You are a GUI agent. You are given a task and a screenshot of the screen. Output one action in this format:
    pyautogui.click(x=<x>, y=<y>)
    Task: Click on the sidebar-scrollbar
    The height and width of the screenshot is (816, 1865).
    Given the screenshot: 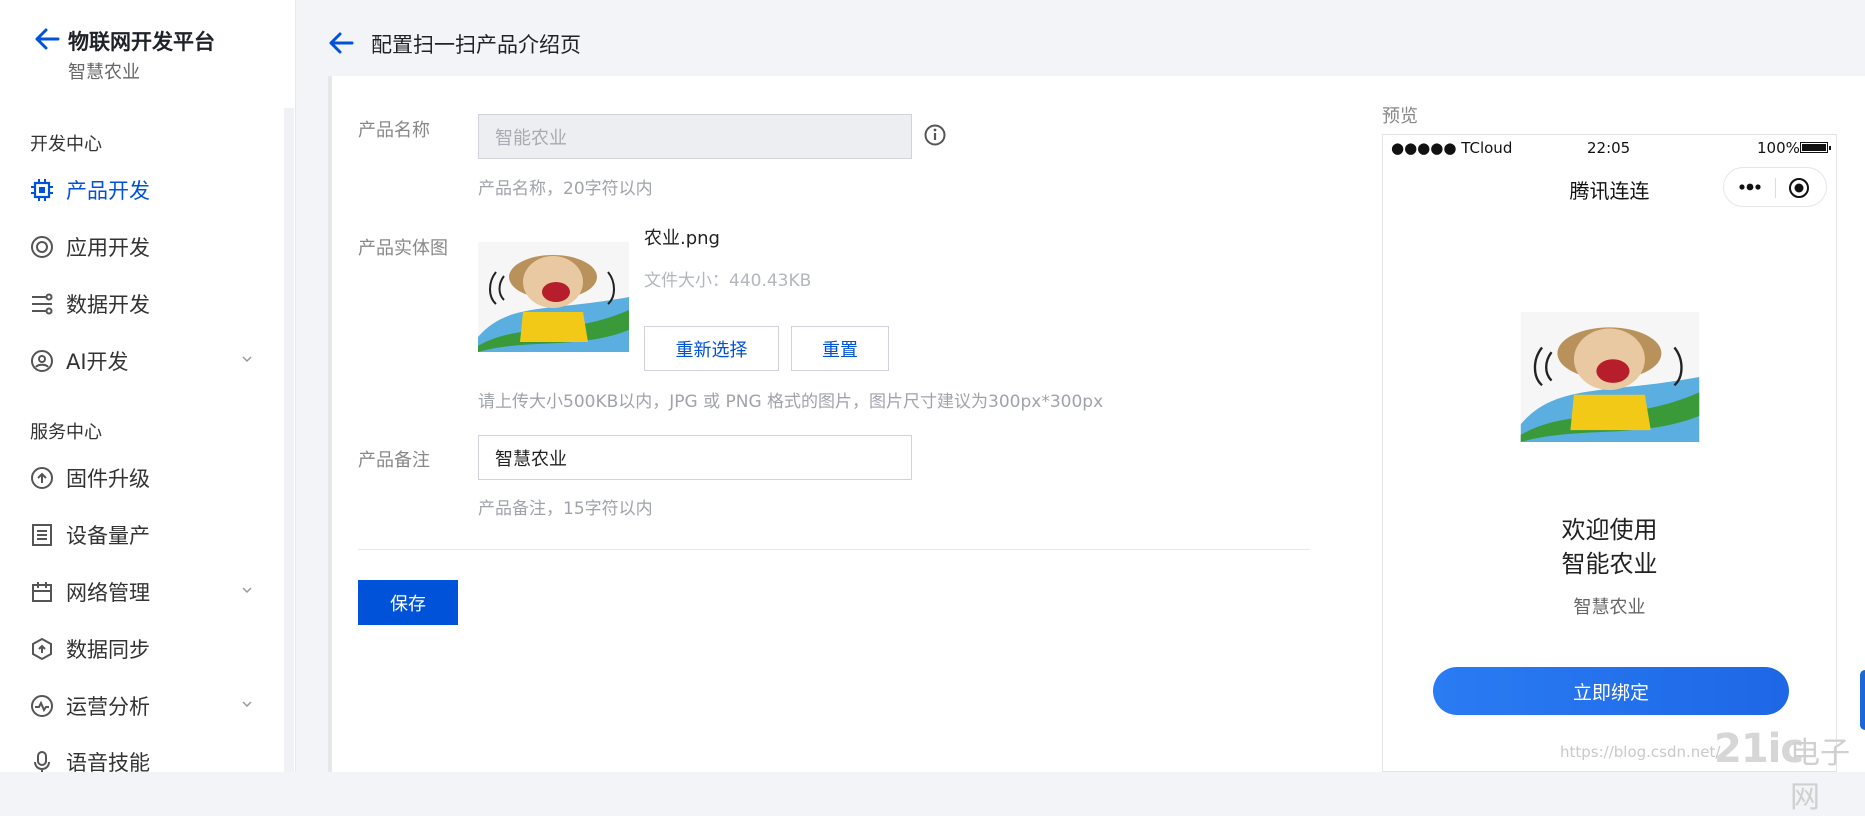 What is the action you would take?
    pyautogui.click(x=289, y=440)
    